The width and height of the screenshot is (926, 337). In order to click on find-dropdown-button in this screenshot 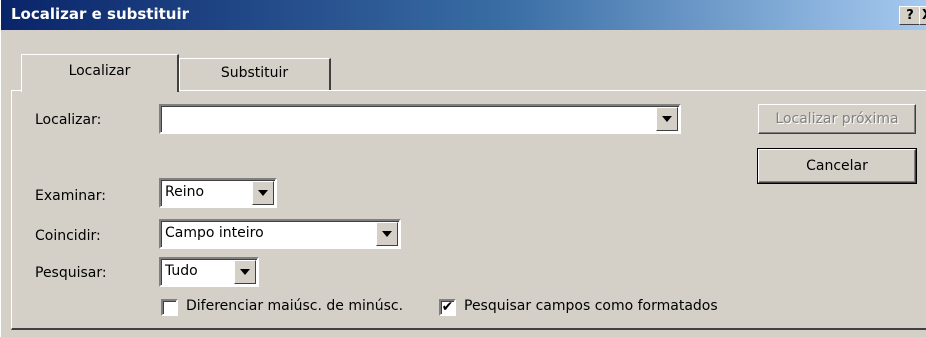, I will do `click(667, 119)`.